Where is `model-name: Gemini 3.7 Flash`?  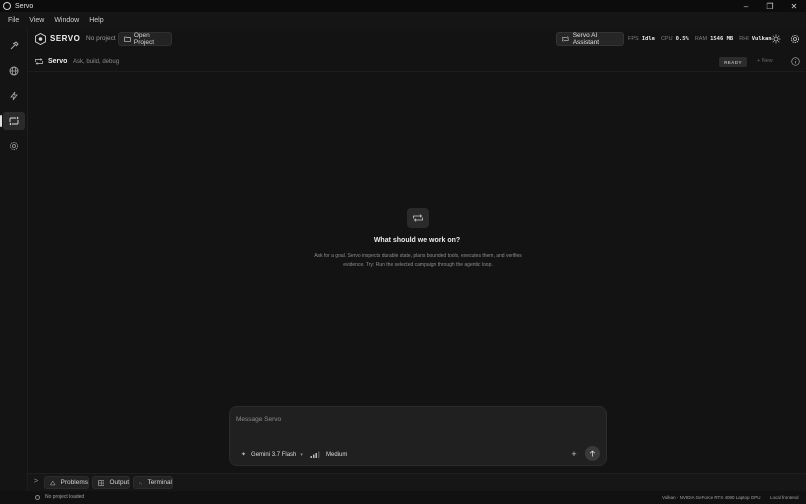
model-name: Gemini 3.7 Flash is located at coordinates (274, 454).